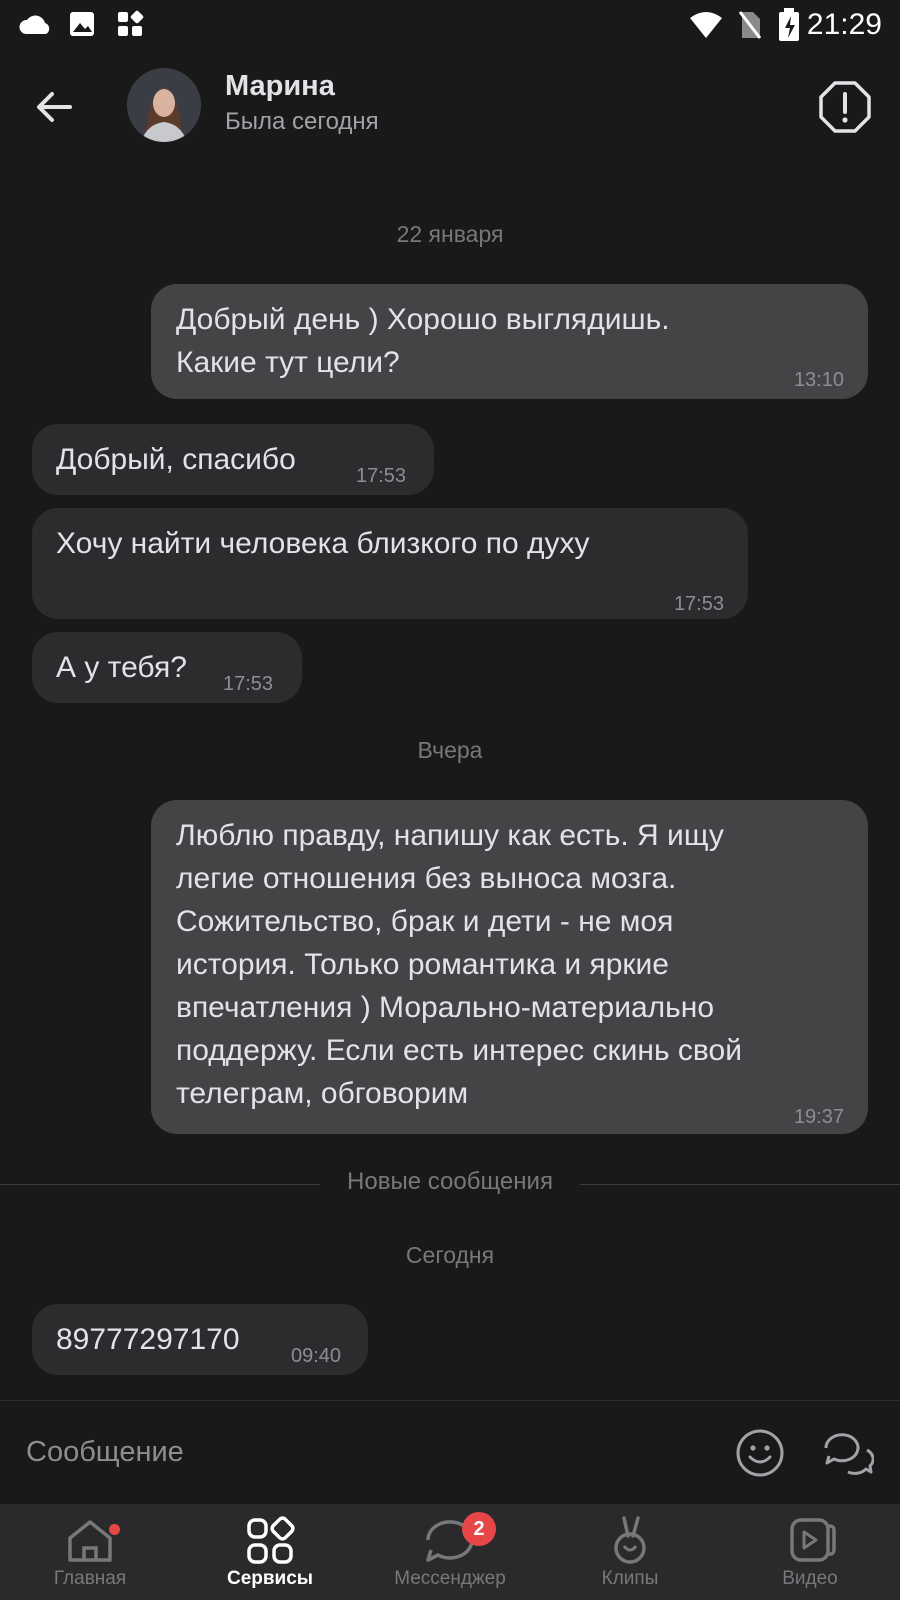 The height and width of the screenshot is (1600, 900). Describe the element at coordinates (818, 1117) in the screenshot. I see `message-time: 19:37` at that location.